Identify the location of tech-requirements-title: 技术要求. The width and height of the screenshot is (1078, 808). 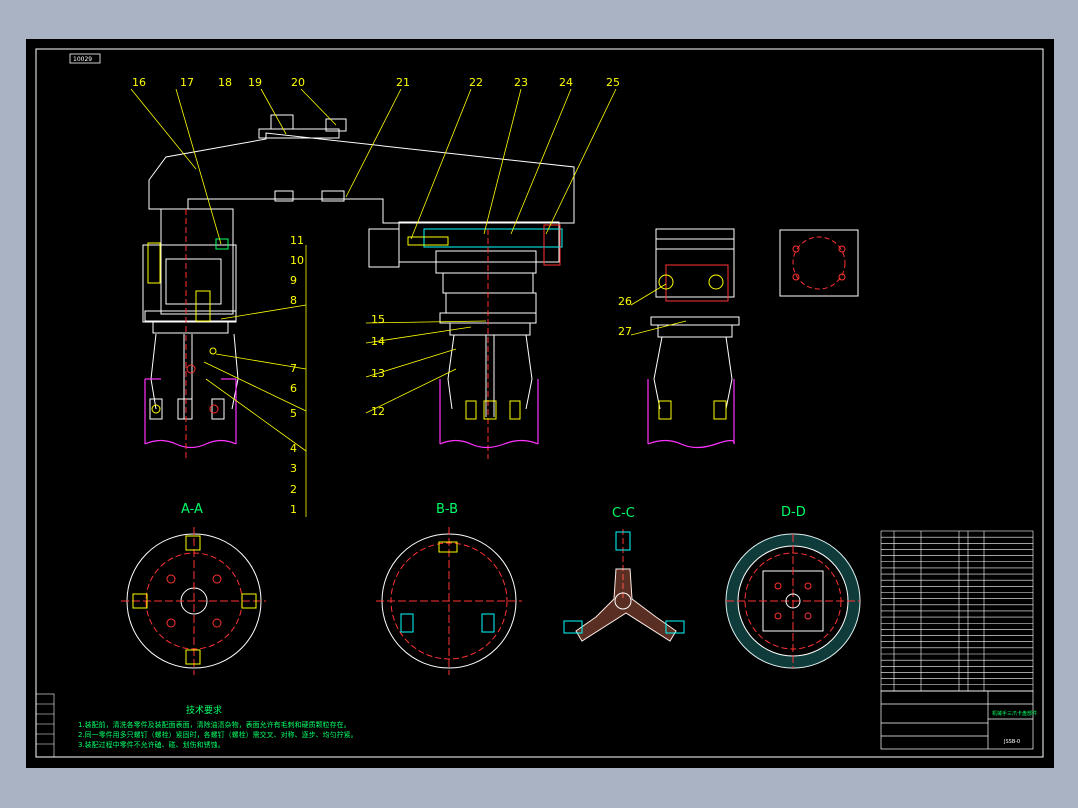
(204, 710).